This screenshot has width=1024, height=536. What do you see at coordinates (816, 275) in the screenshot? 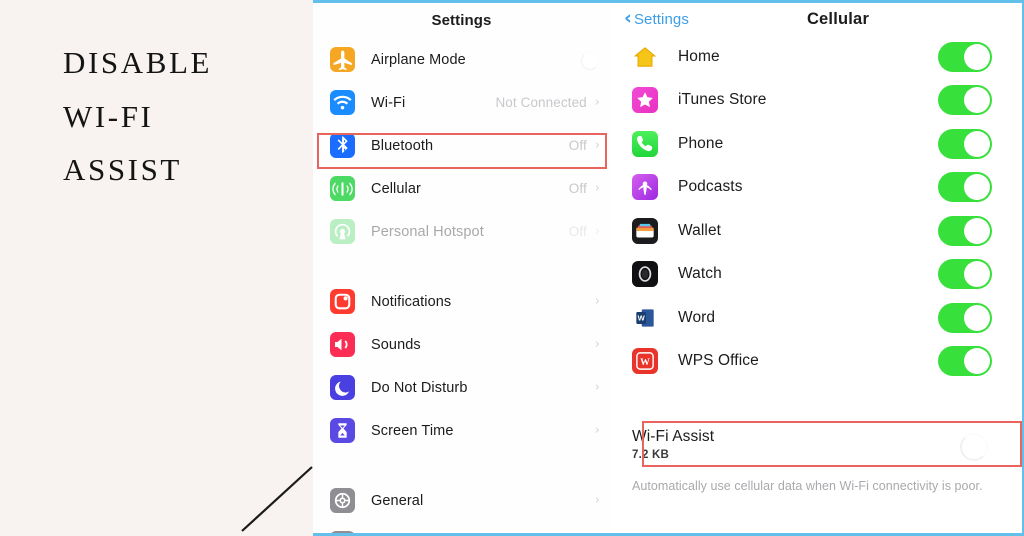
I see `cellular-app-row-watch: Watch` at bounding box center [816, 275].